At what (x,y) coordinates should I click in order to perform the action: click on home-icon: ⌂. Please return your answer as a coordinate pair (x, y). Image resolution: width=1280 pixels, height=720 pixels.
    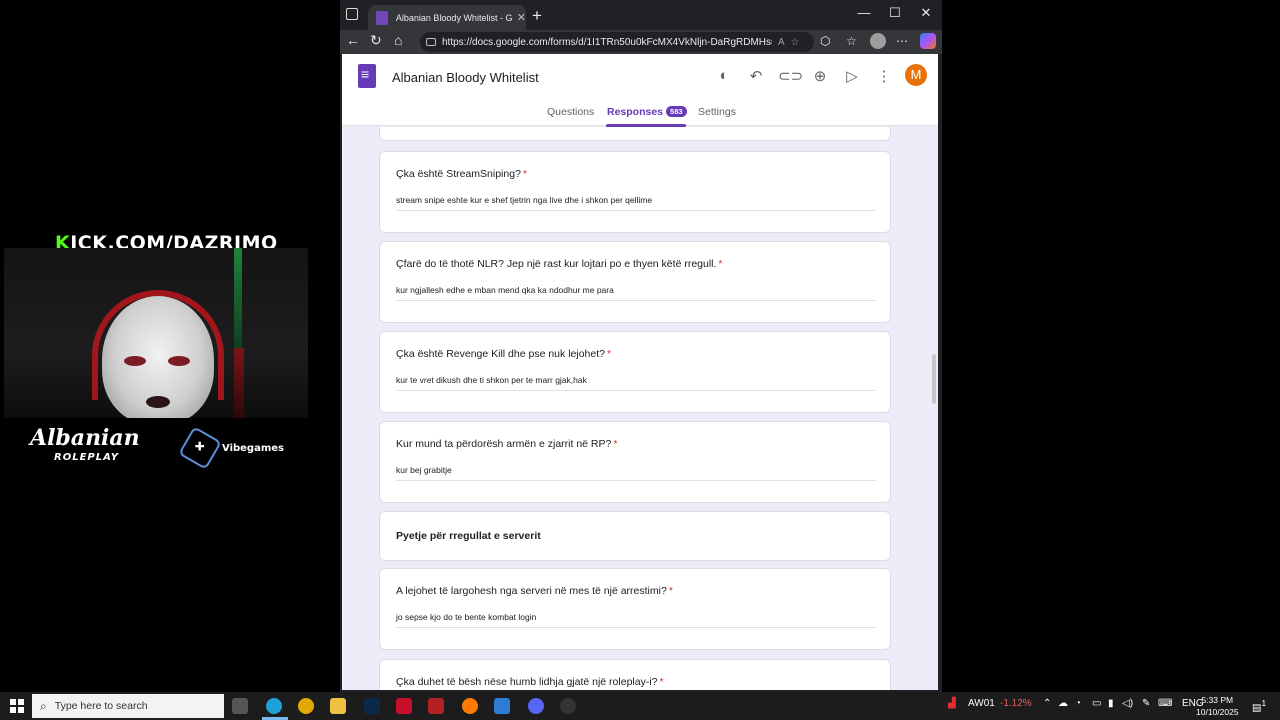
    Looking at the image, I should click on (398, 40).